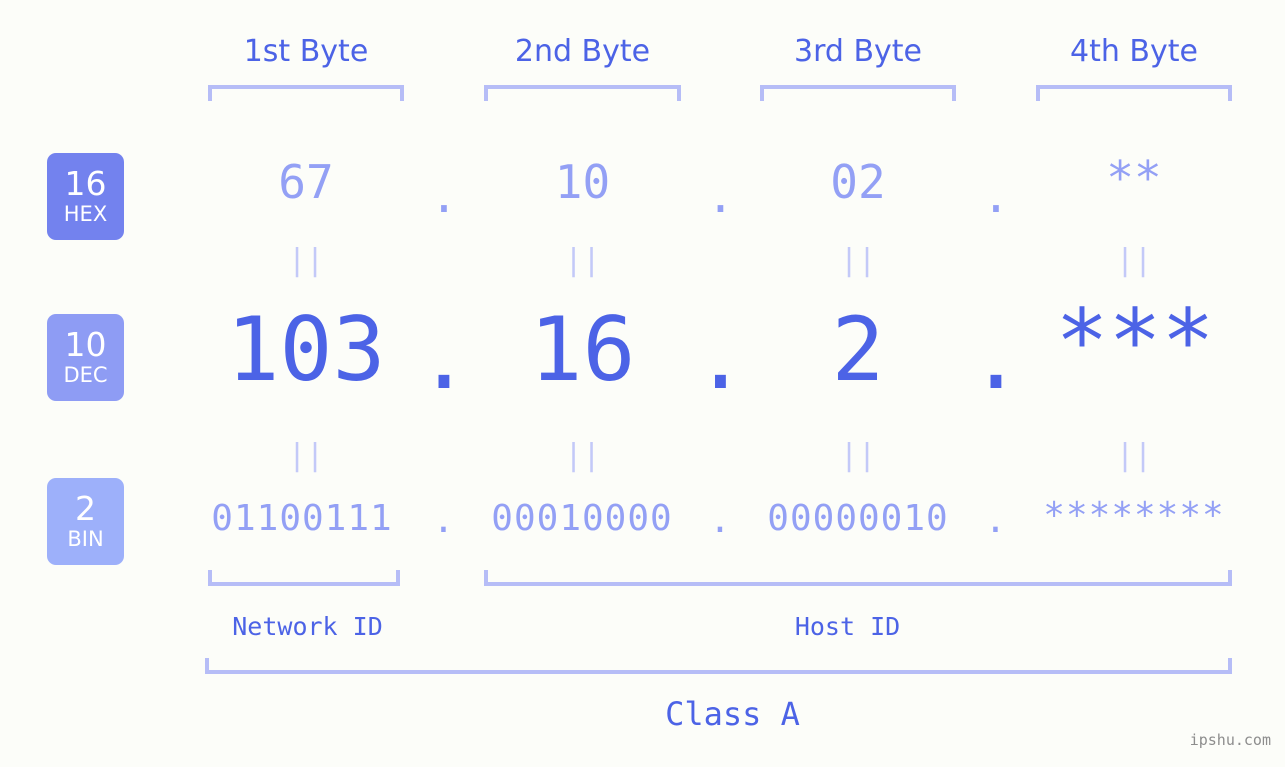 This screenshot has height=767, width=1285. What do you see at coordinates (306, 51) in the screenshot?
I see `byte-header-label-1: 1st Byte` at bounding box center [306, 51].